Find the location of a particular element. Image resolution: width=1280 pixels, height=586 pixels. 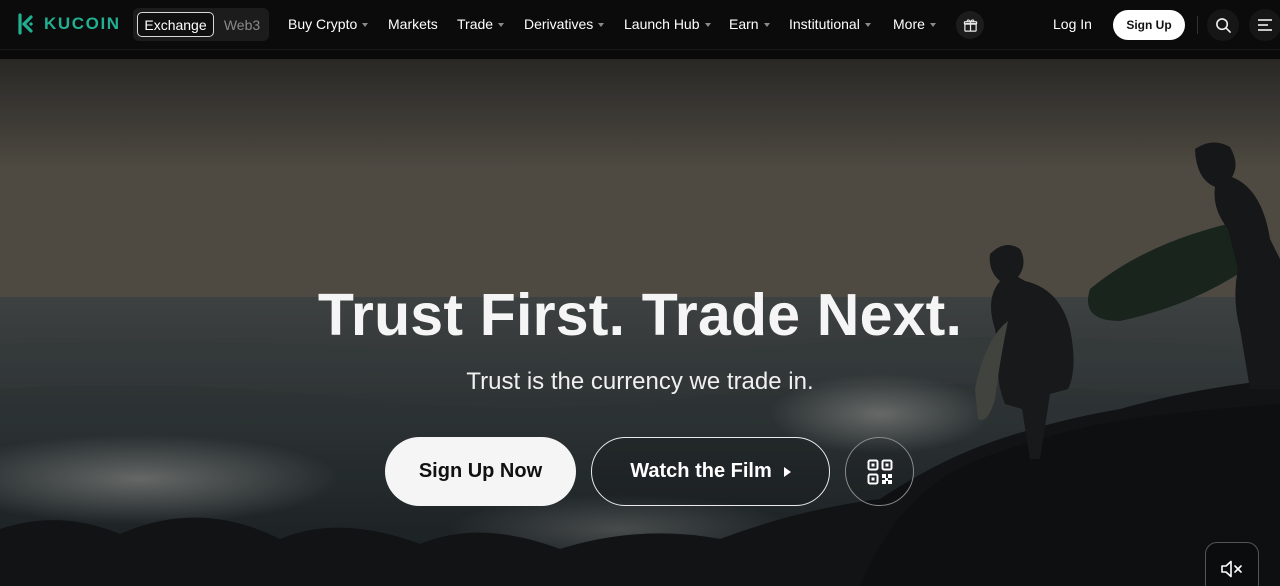

signup-now-label: Sign Up Now is located at coordinates (480, 471).